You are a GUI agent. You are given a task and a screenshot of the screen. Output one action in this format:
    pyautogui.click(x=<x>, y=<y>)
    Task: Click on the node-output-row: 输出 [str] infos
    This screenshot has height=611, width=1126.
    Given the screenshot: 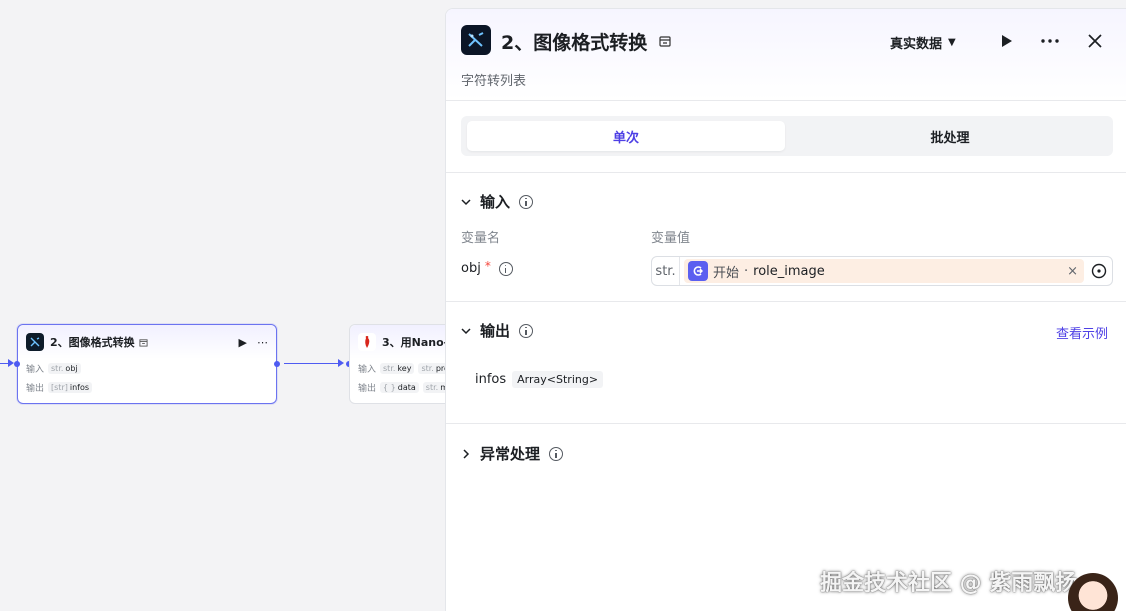 What is the action you would take?
    pyautogui.click(x=147, y=387)
    